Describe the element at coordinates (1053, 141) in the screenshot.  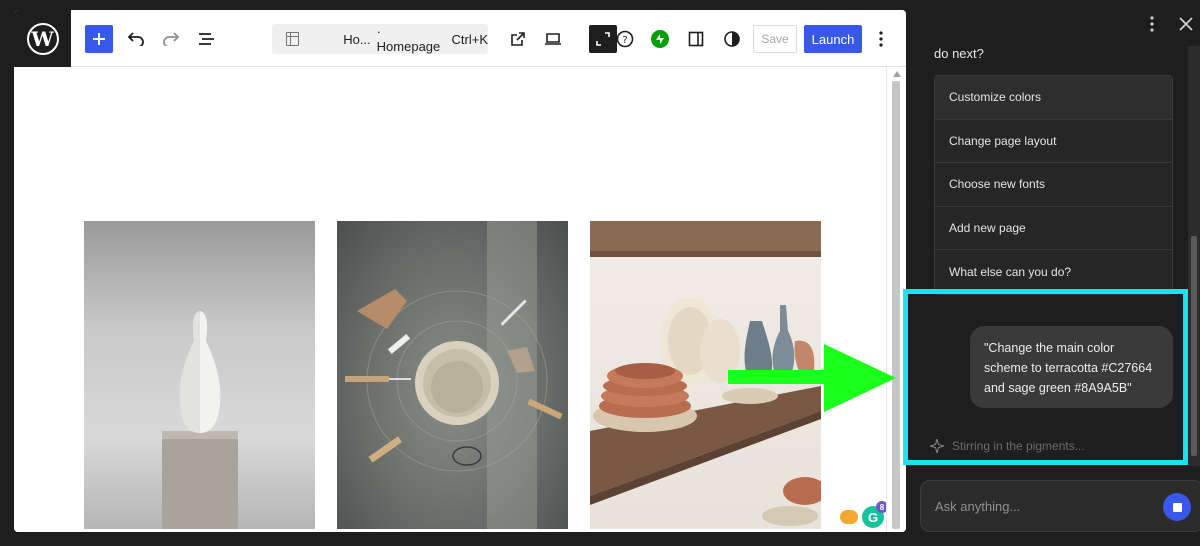
I see `suggestion-change-layout: Change page layout` at that location.